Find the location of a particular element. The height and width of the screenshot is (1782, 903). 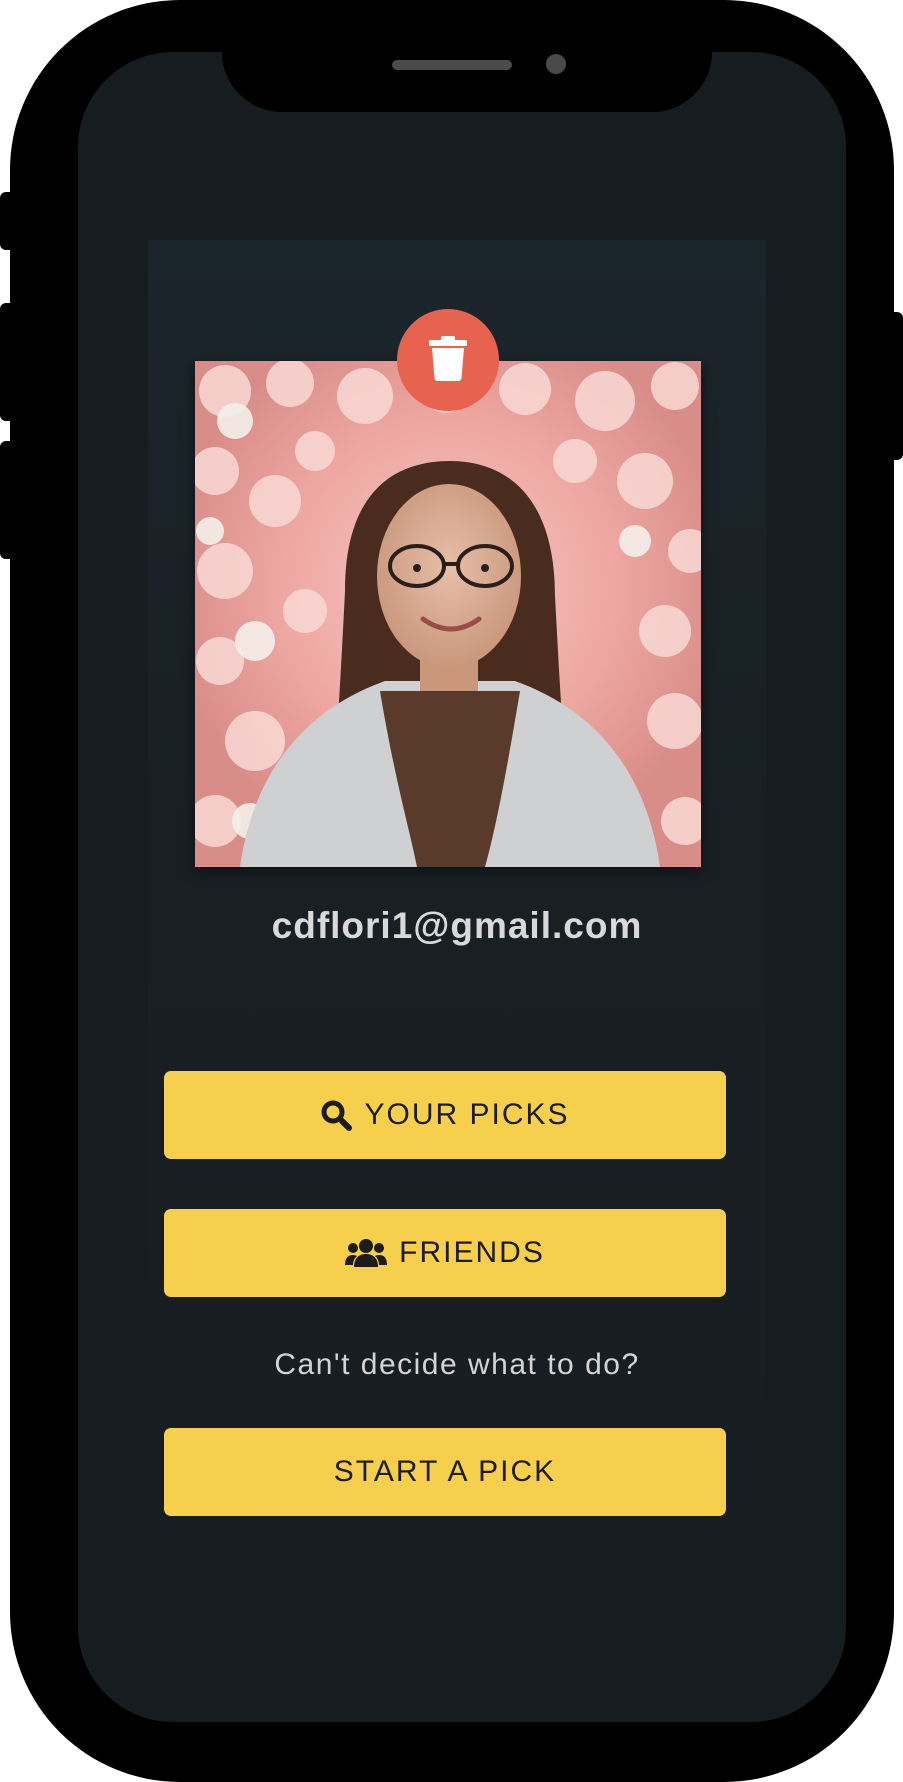

your-picks-label: YOUR PICKS is located at coordinates (467, 1114).